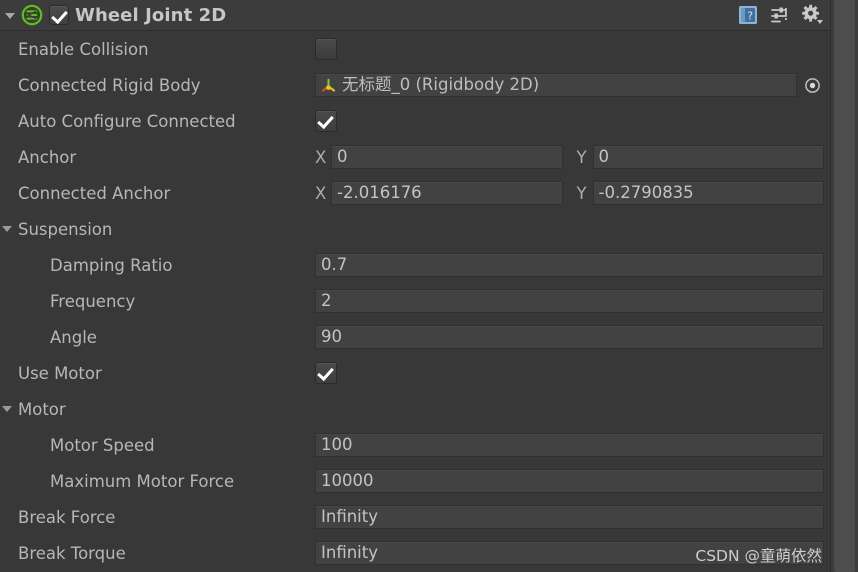 The width and height of the screenshot is (858, 572). Describe the element at coordinates (65, 229) in the screenshot. I see `suspension-title: Suspension` at that location.